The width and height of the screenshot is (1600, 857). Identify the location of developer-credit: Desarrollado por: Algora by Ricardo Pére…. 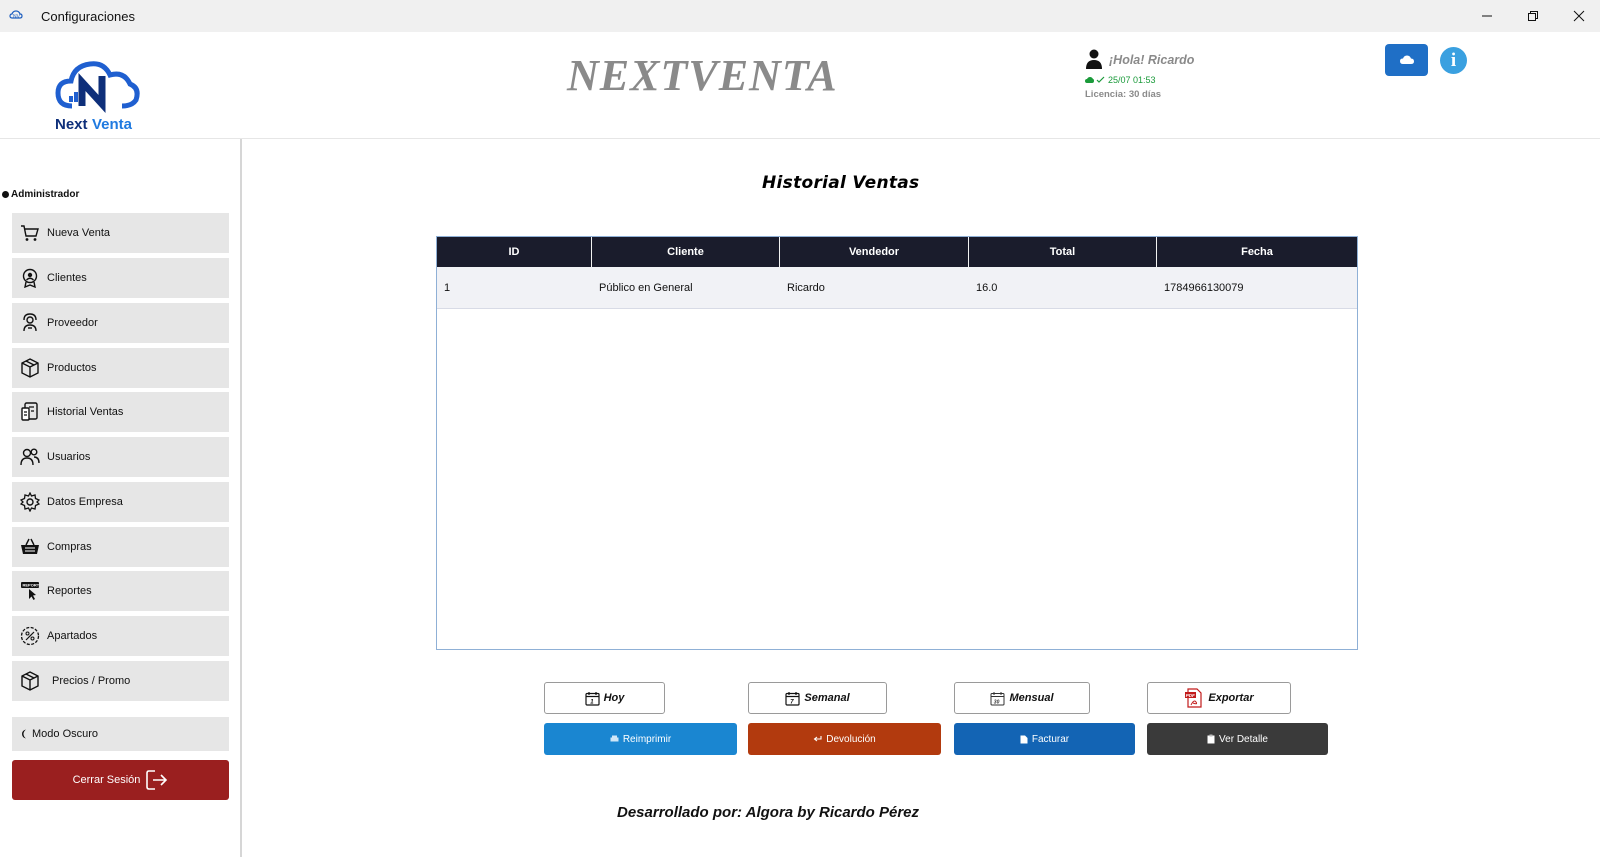
(768, 812).